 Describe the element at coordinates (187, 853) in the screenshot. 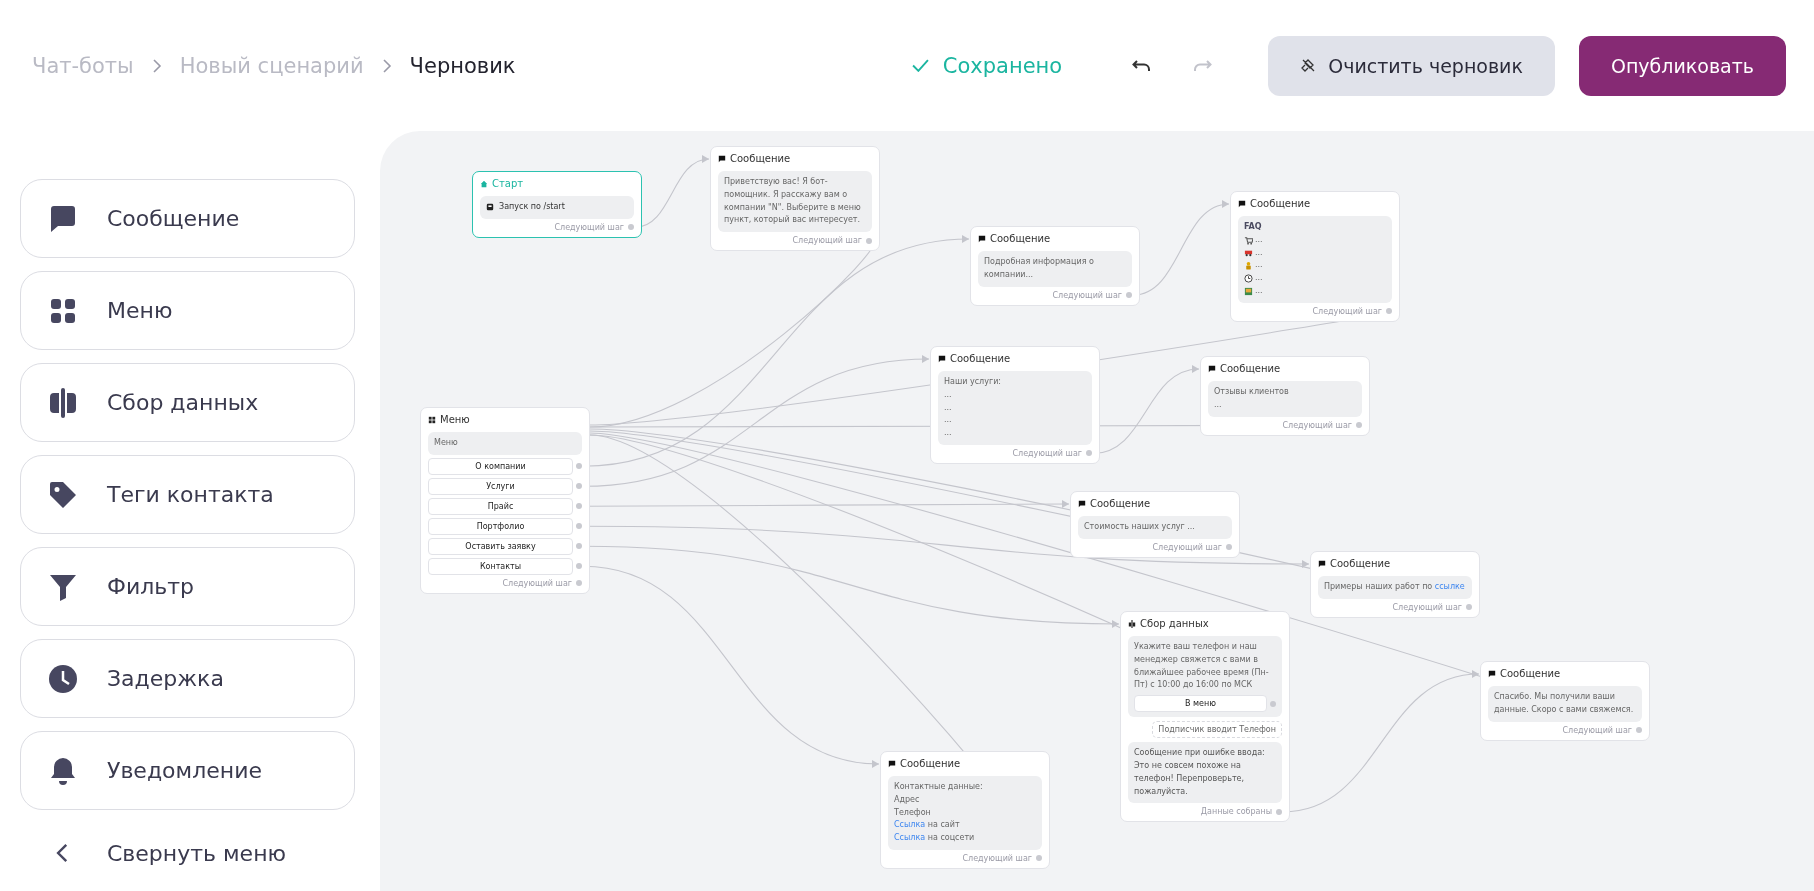

I see `collapse-menu-button: Свернуть меню` at that location.